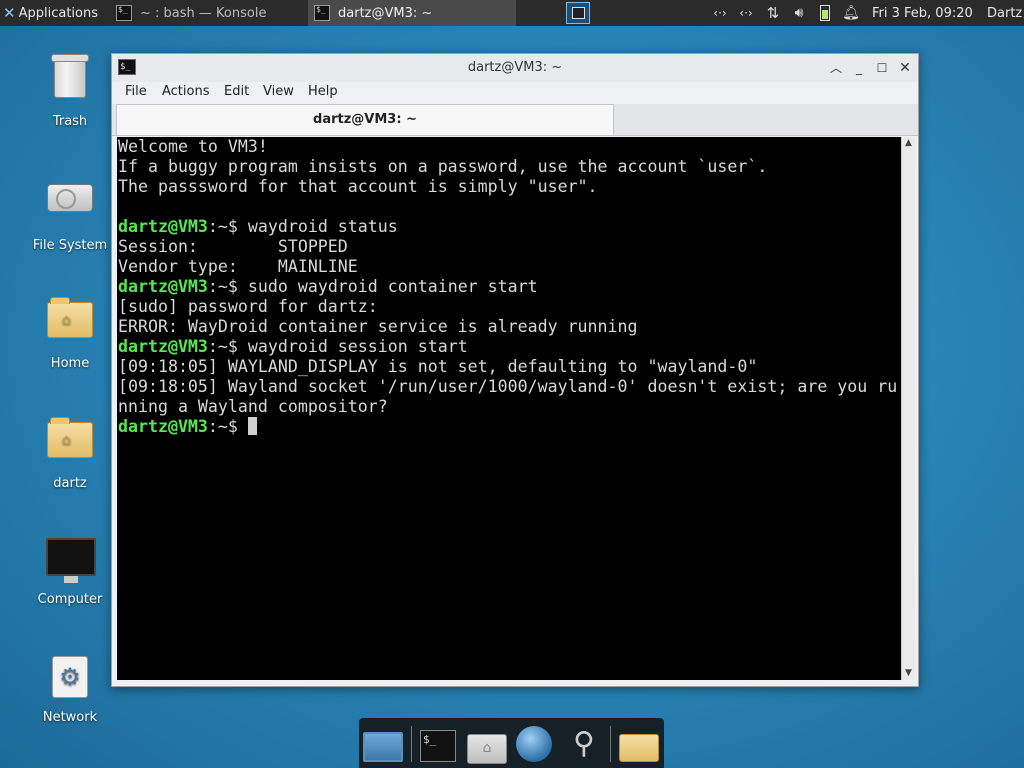 The image size is (1024, 768). What do you see at coordinates (252, 426) in the screenshot?
I see `terminal-cursor` at bounding box center [252, 426].